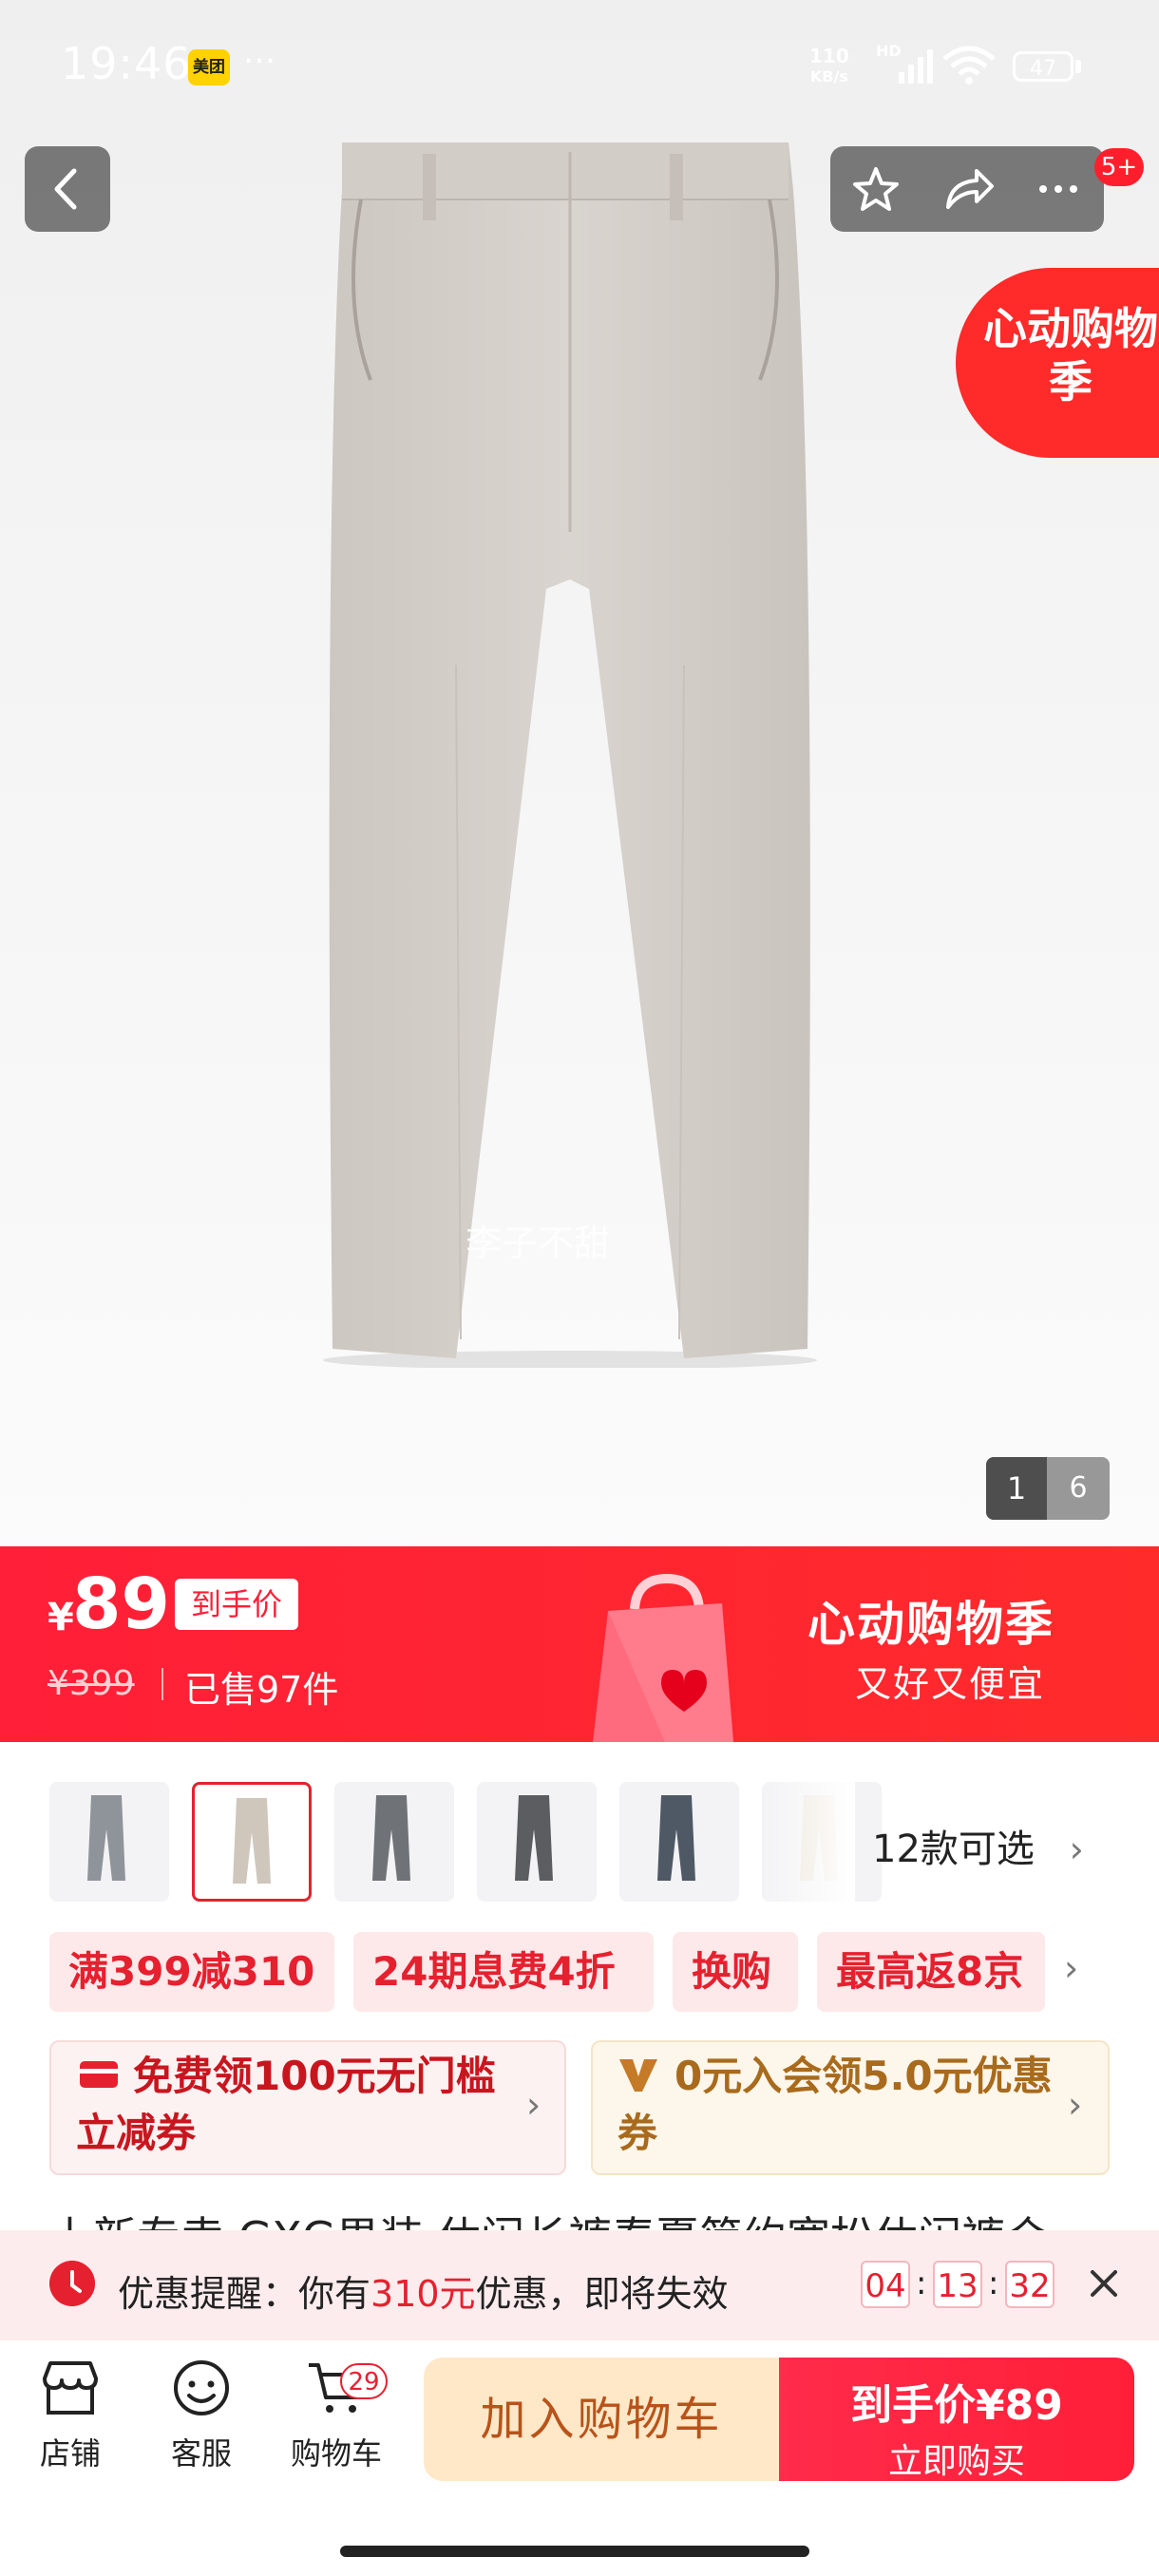 The height and width of the screenshot is (2576, 1159). I want to click on top-actions-bar, so click(967, 189).